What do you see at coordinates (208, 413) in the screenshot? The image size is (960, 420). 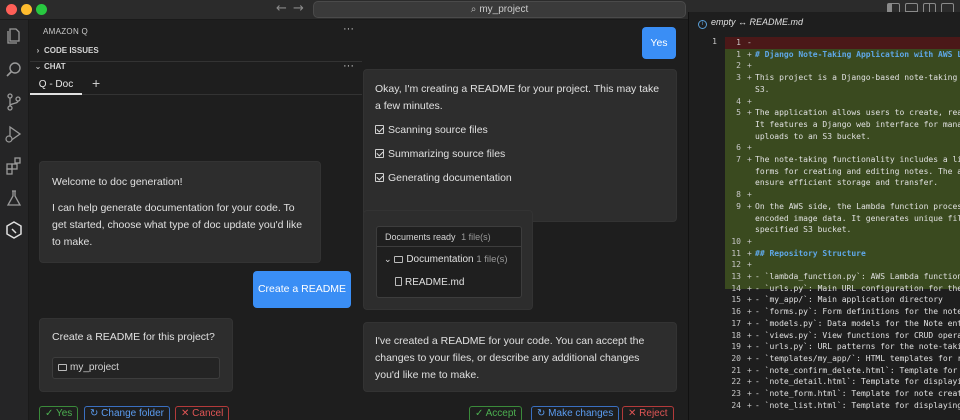 I see `cancel-label: Cancel` at bounding box center [208, 413].